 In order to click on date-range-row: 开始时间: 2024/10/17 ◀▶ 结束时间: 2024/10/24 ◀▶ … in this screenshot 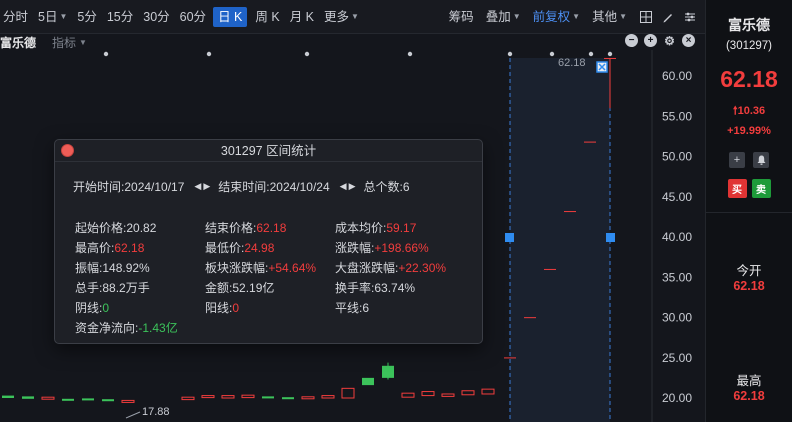, I will do `click(241, 186)`.